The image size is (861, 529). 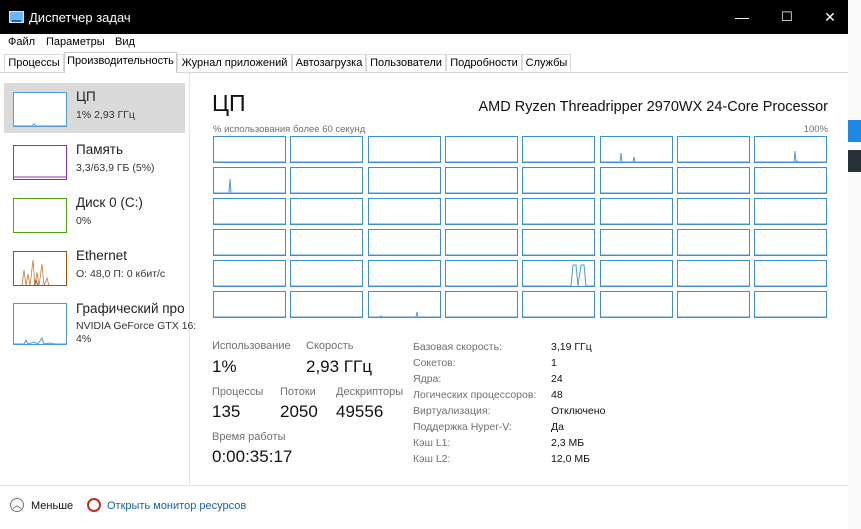 What do you see at coordinates (226, 411) in the screenshot?
I see `processes-value: 135` at bounding box center [226, 411].